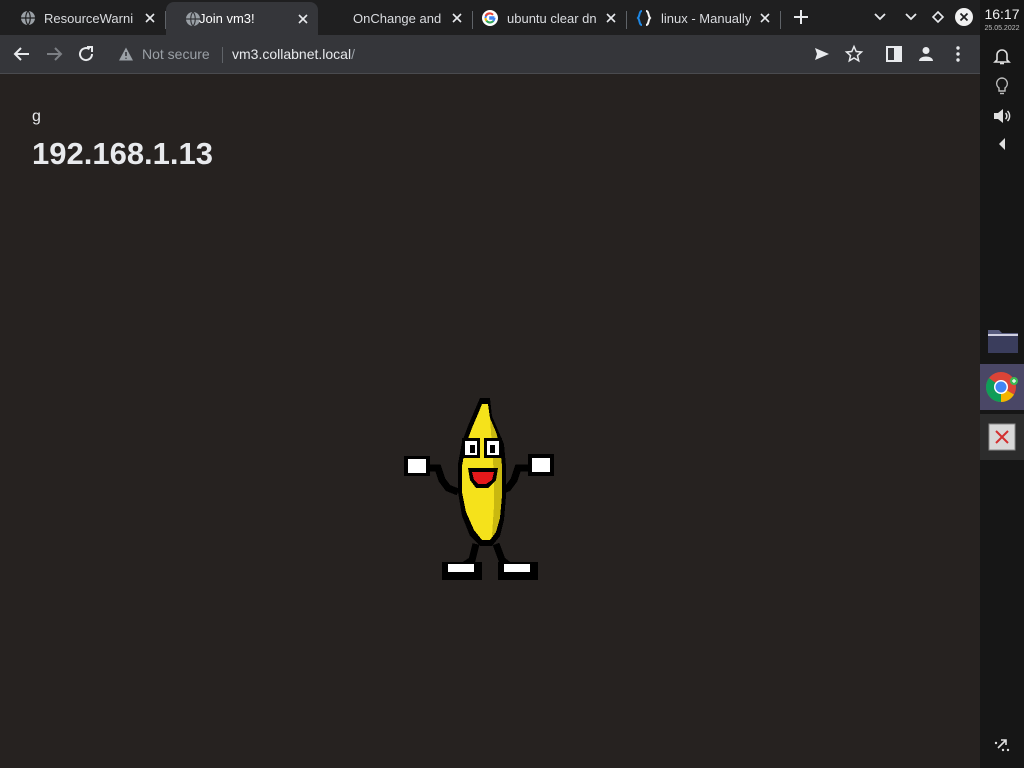 The height and width of the screenshot is (768, 1024). I want to click on chrome-icon, so click(1001, 387).